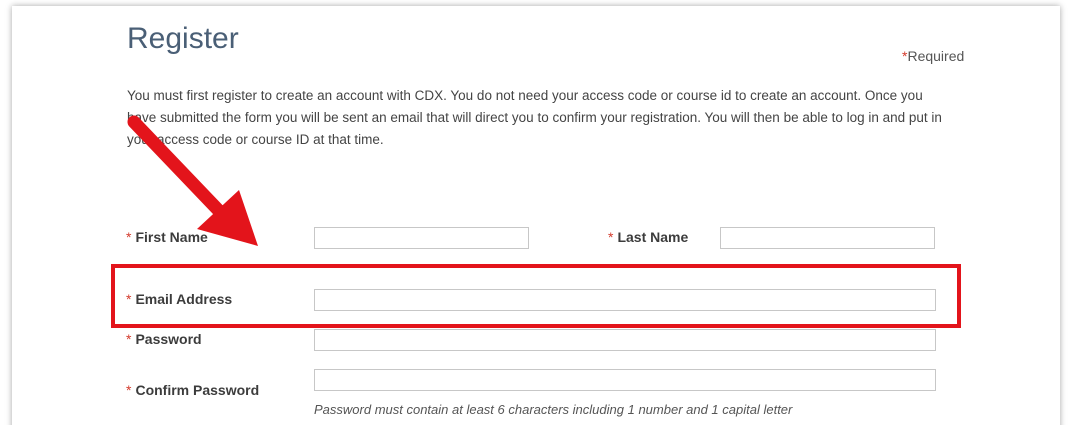  I want to click on required-text: Required, so click(936, 56).